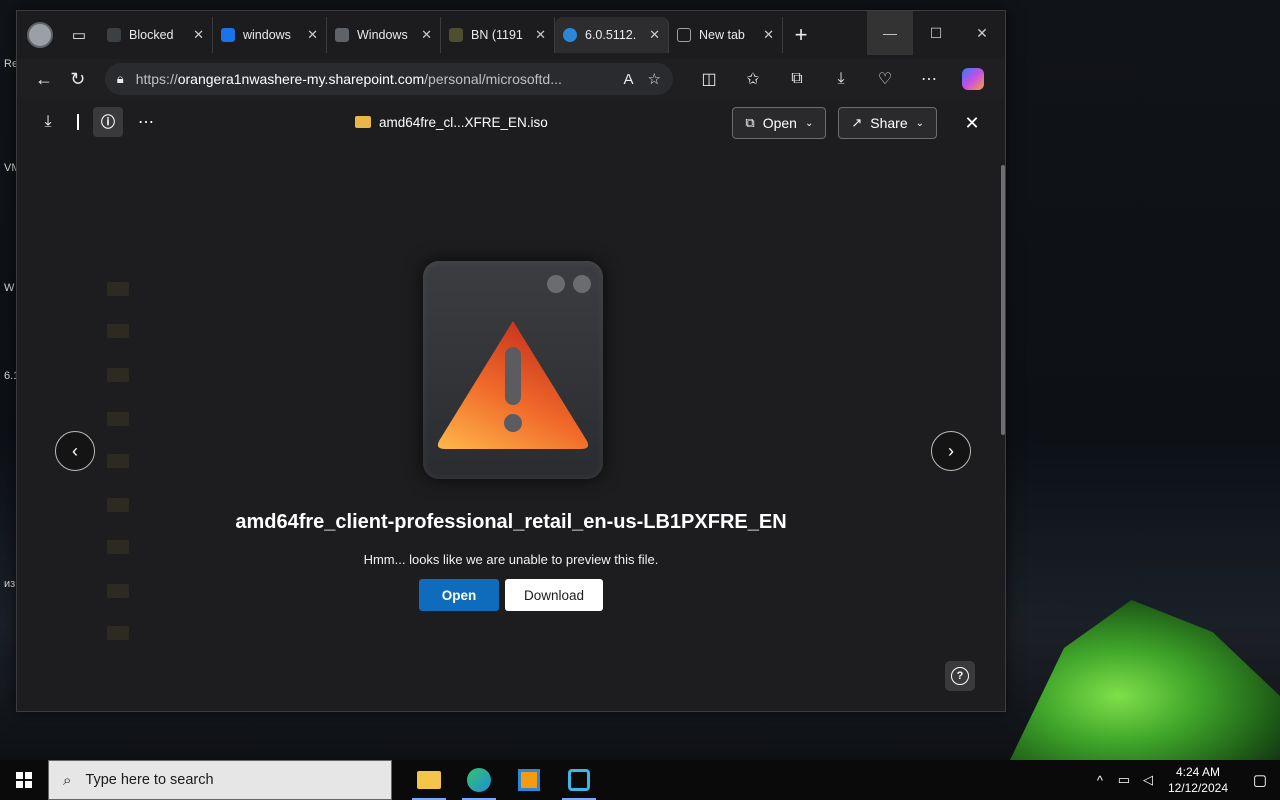 This screenshot has height=800, width=1280. Describe the element at coordinates (722, 35) in the screenshot. I see `tab-label: New tab` at that location.